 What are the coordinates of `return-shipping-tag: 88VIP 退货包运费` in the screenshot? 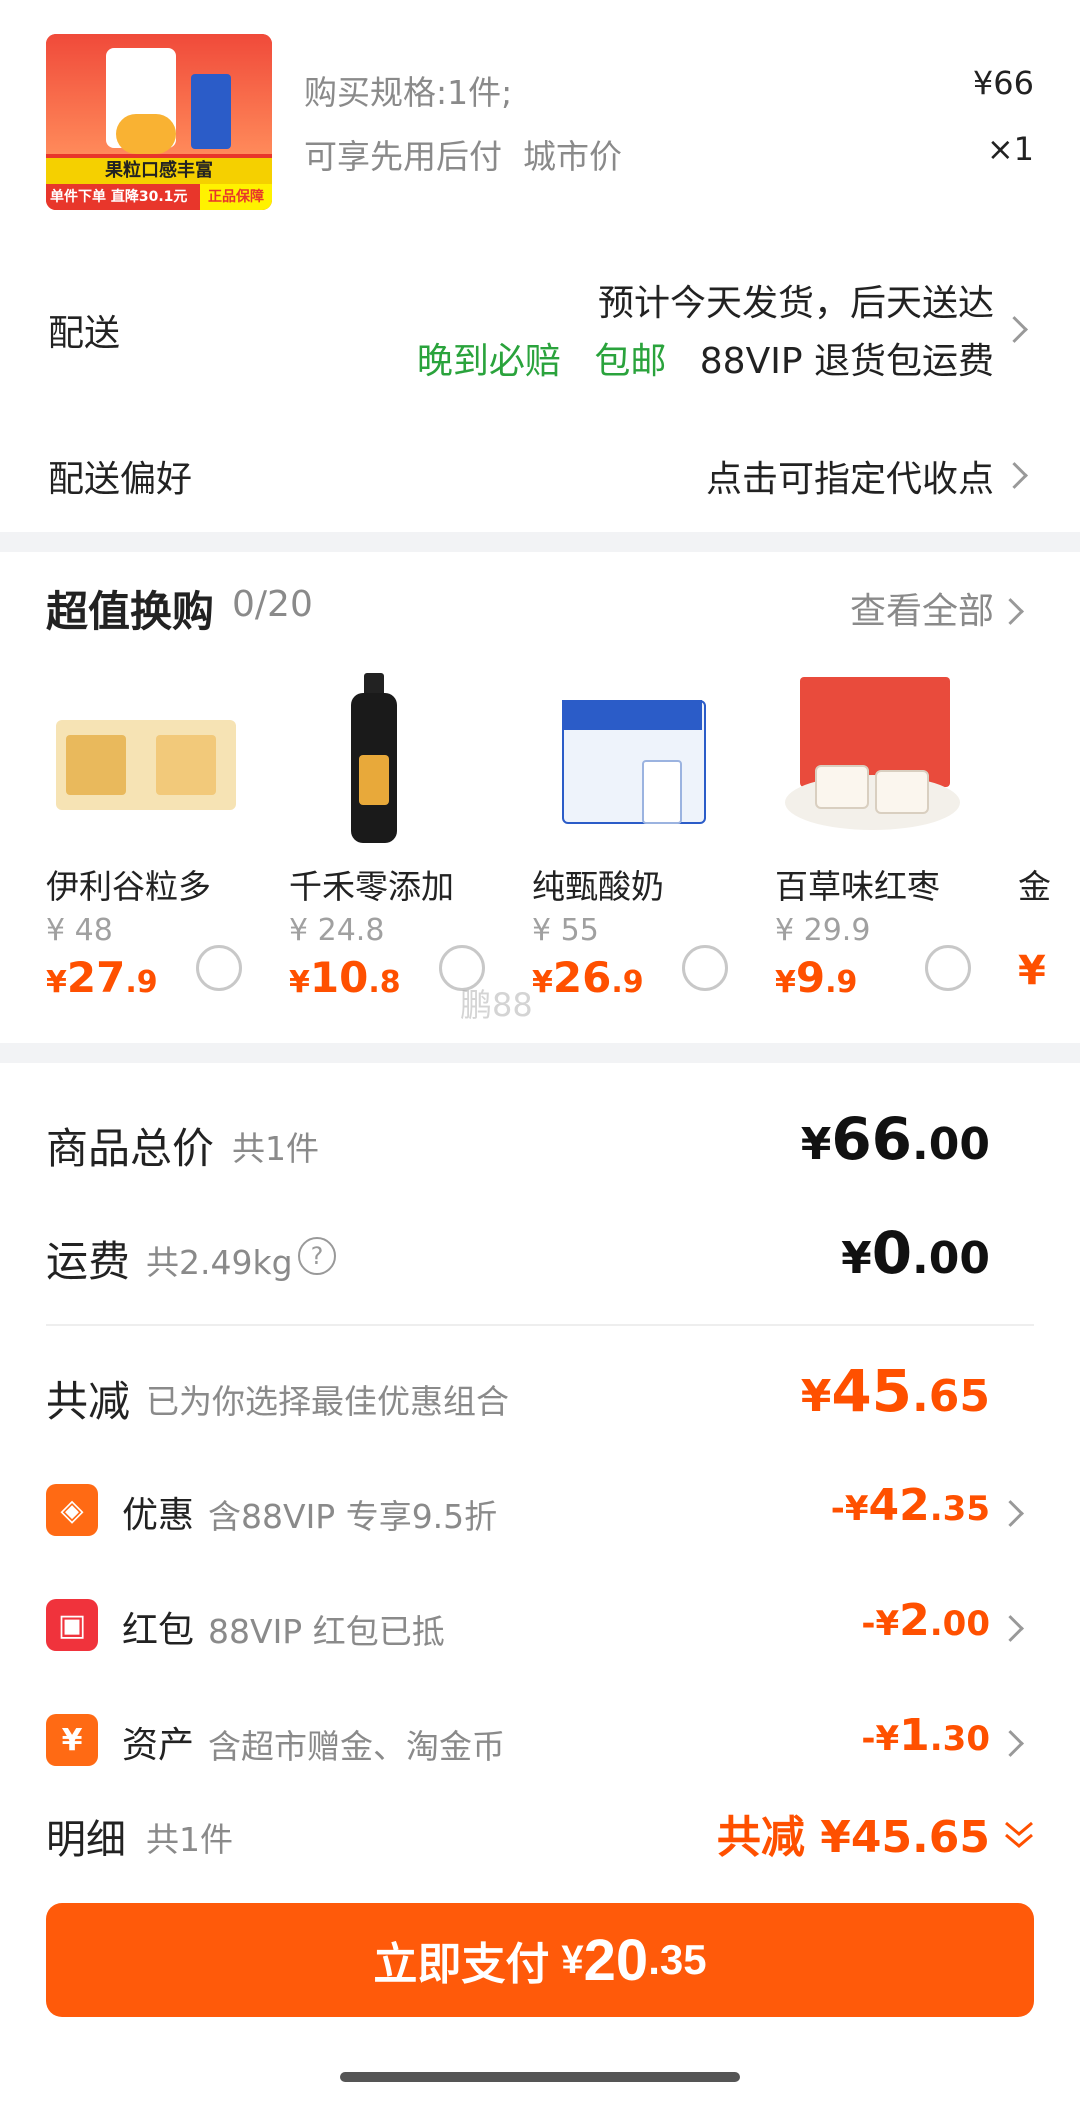 It's located at (846, 361).